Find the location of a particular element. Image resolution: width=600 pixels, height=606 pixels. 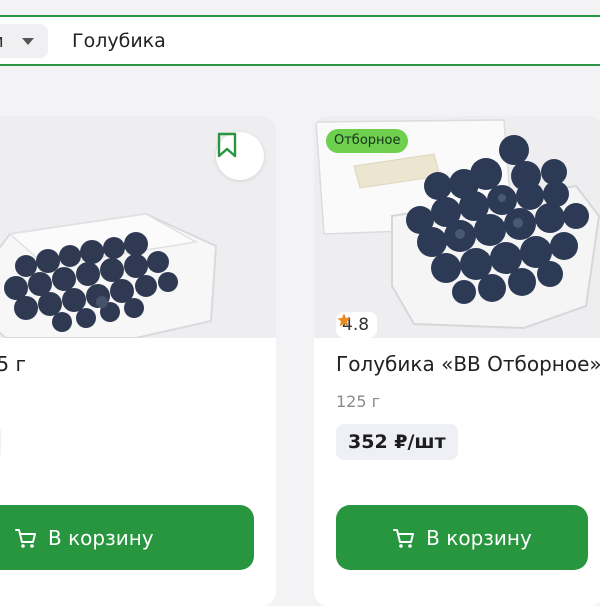

chevron-down-icon is located at coordinates (28, 41).